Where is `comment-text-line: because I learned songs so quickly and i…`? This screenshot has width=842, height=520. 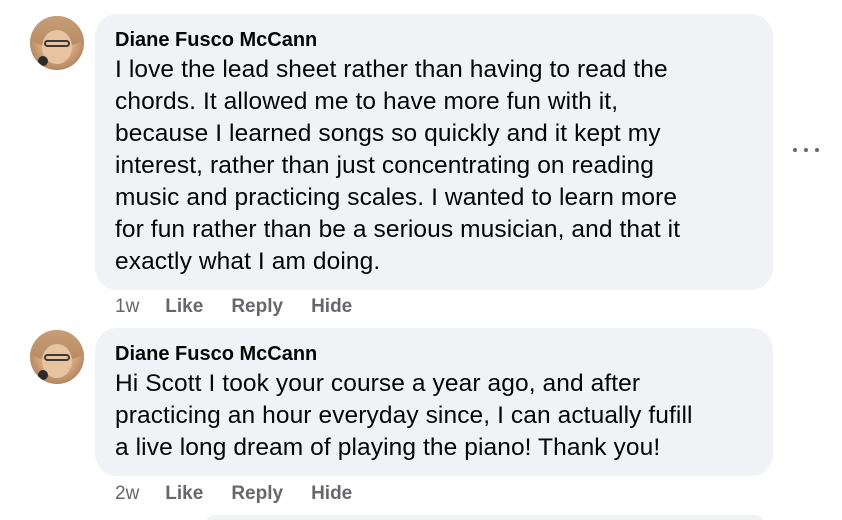
comment-text-line: because I learned songs so quickly and i… is located at coordinates (388, 133).